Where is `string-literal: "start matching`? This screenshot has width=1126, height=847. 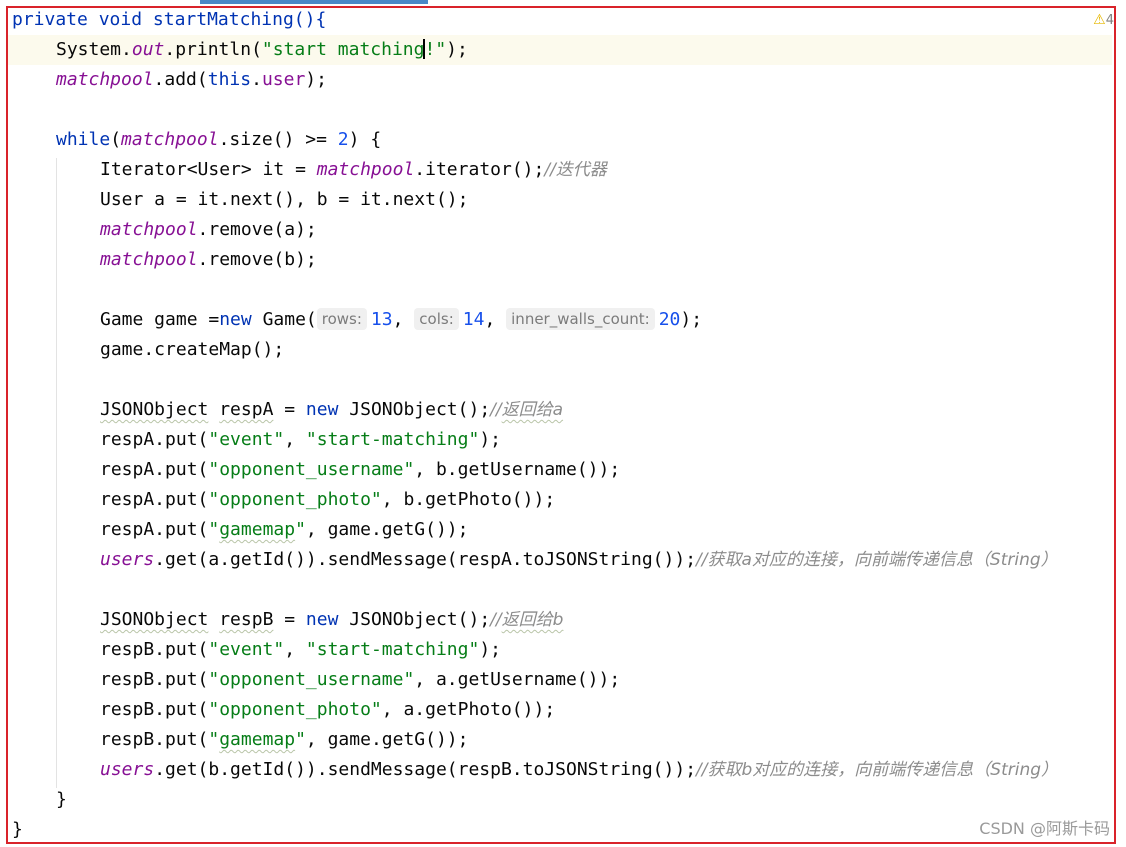
string-literal: "start matching is located at coordinates (343, 49).